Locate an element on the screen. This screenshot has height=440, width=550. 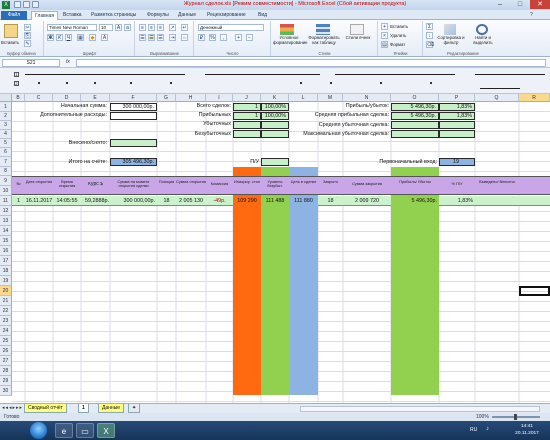
format-cells-icon: ▤ is located at coordinates (384, 44).